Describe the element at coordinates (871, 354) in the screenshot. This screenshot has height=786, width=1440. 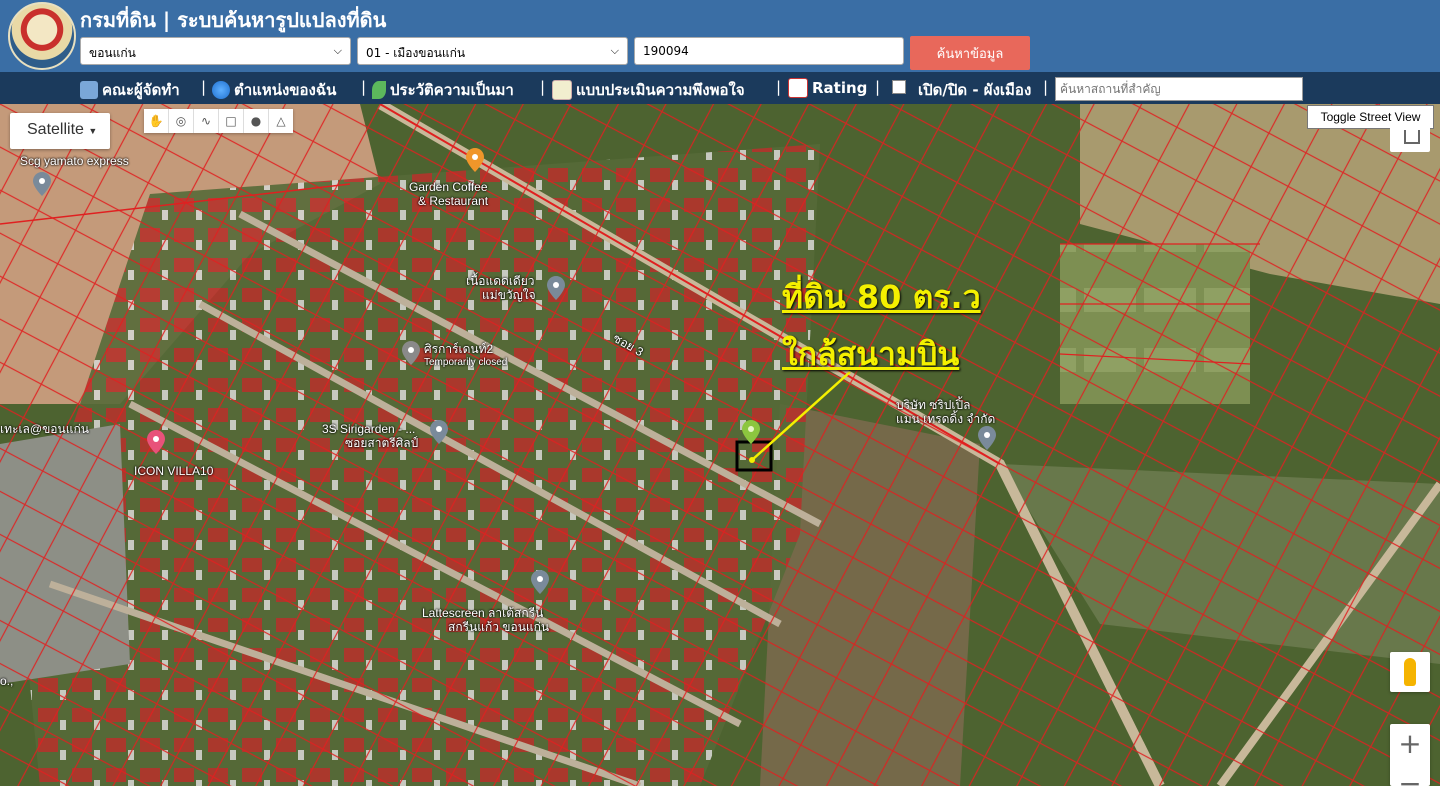
I see `annotation-line-2: ใกล้สนามบิน` at that location.